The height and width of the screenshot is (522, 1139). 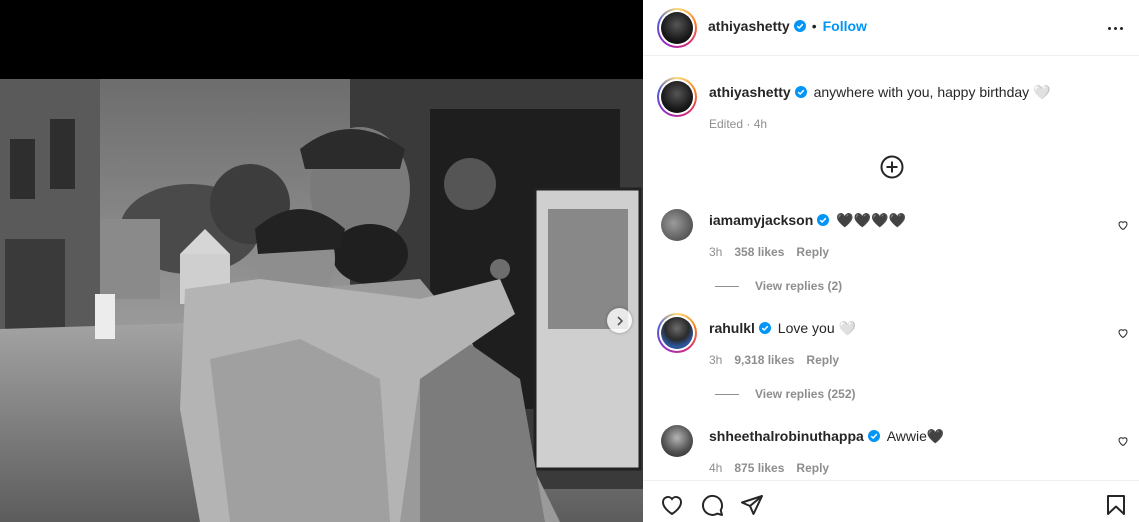 I want to click on comment-meta: 3h 358 likes Reply, so click(x=775, y=252).